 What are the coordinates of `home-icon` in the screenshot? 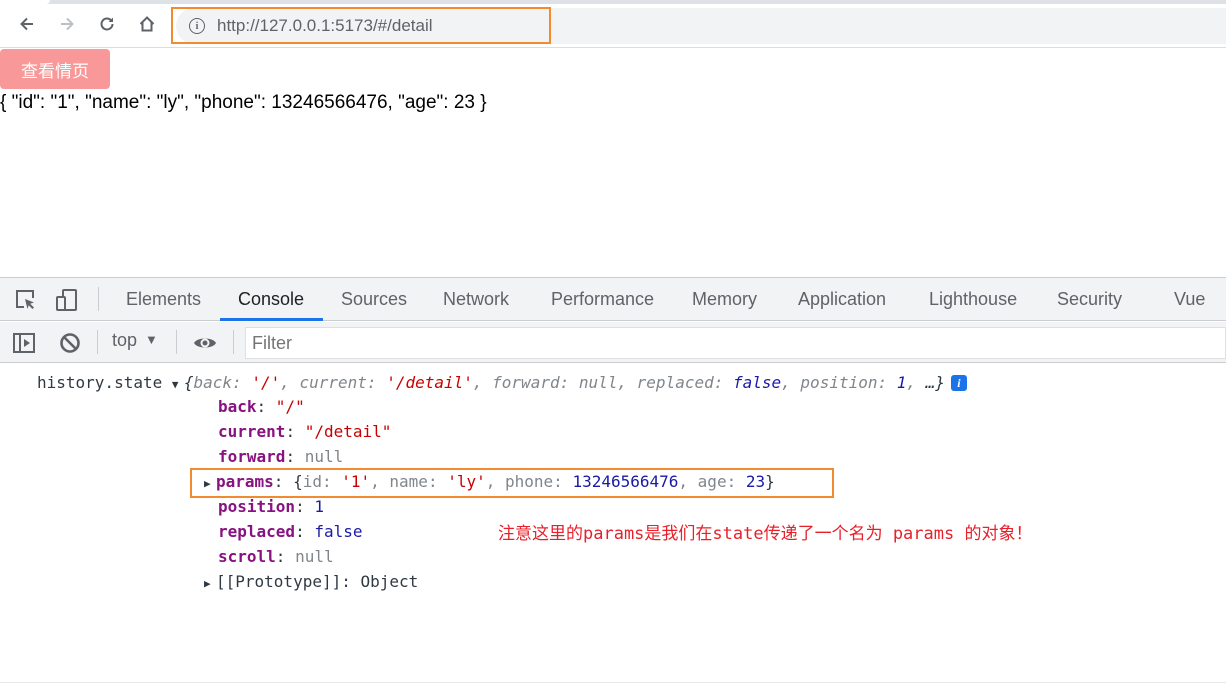 It's located at (147, 24).